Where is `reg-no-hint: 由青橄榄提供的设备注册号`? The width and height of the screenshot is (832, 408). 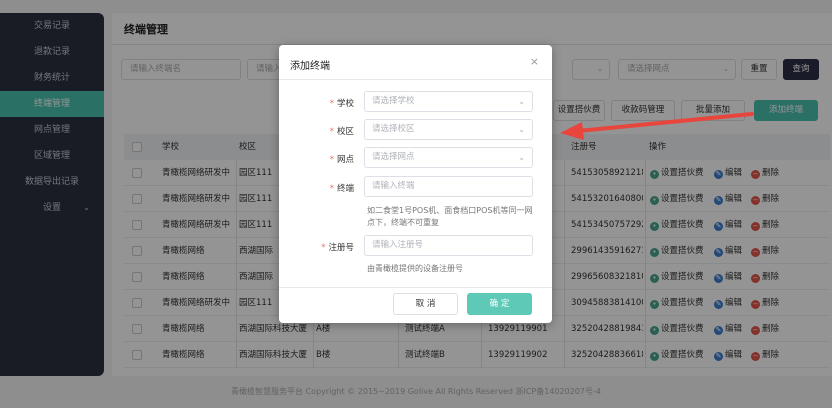
reg-no-hint: 由青橄榄提供的设备注册号 is located at coordinates (415, 268).